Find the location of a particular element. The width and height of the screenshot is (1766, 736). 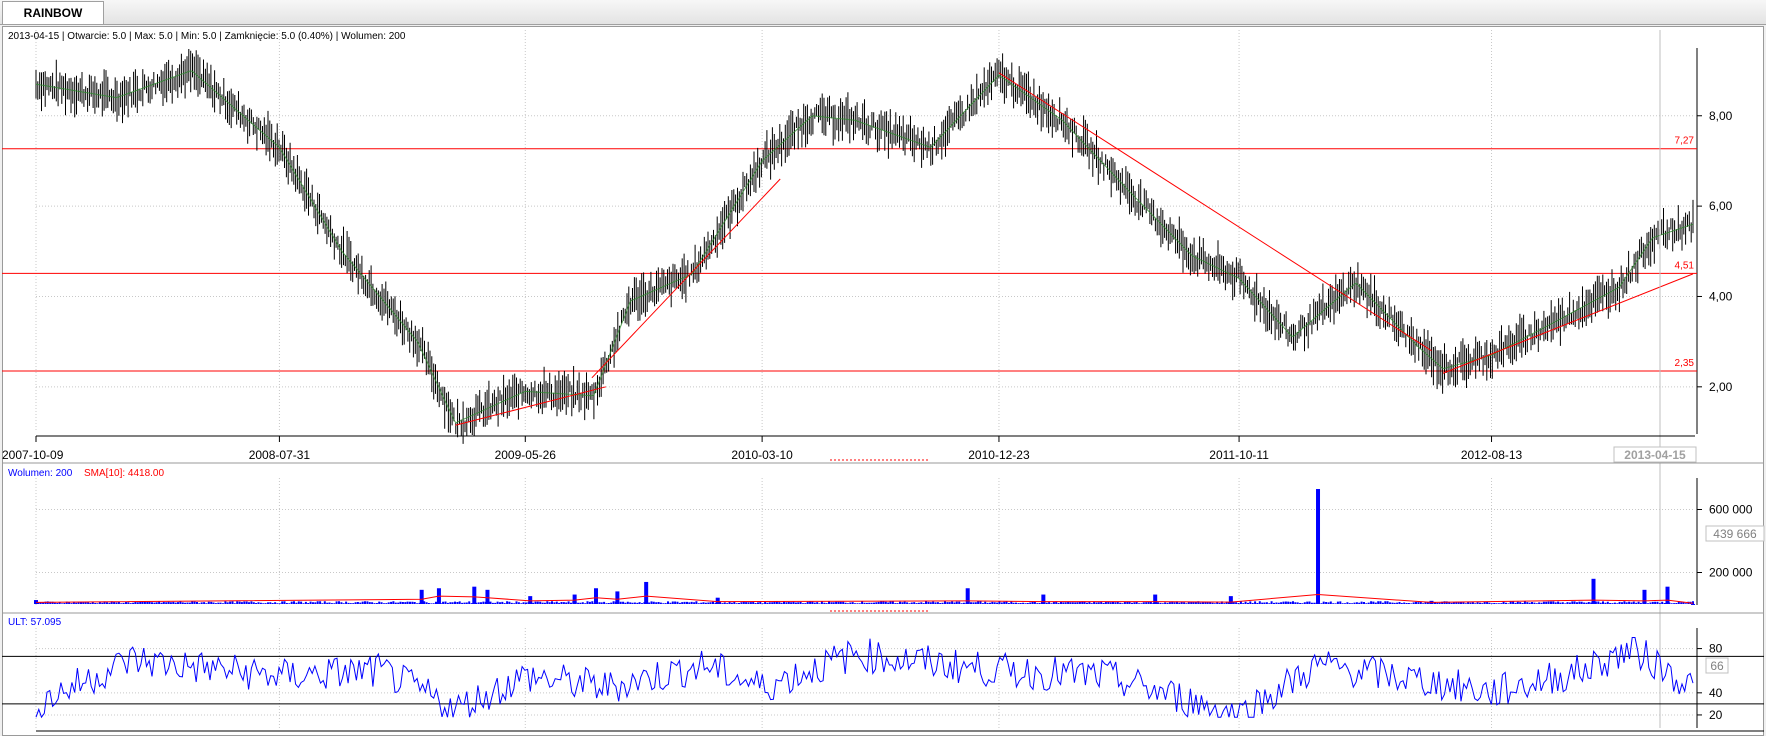

date-tick-label: 2007-10-09 is located at coordinates (33, 455).